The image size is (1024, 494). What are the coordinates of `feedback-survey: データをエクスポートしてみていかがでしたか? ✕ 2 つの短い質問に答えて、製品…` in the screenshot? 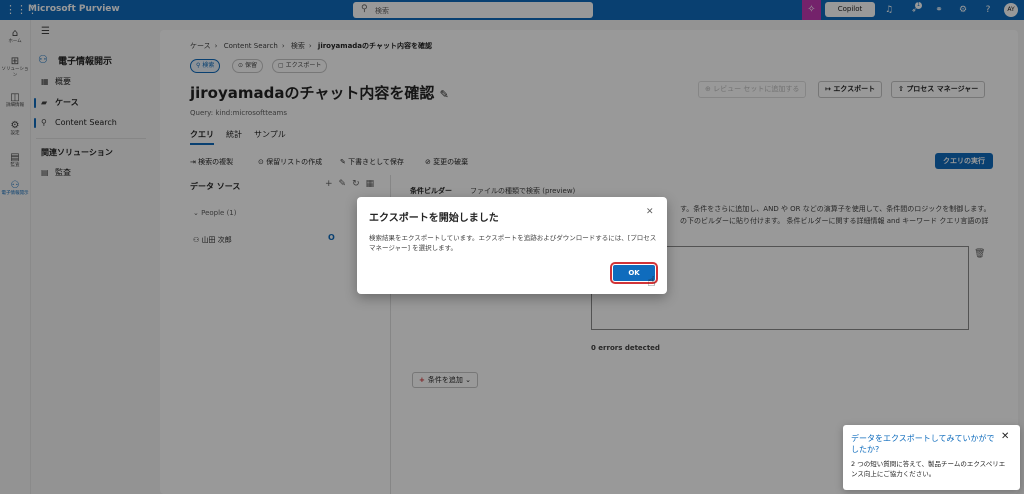 It's located at (931, 457).